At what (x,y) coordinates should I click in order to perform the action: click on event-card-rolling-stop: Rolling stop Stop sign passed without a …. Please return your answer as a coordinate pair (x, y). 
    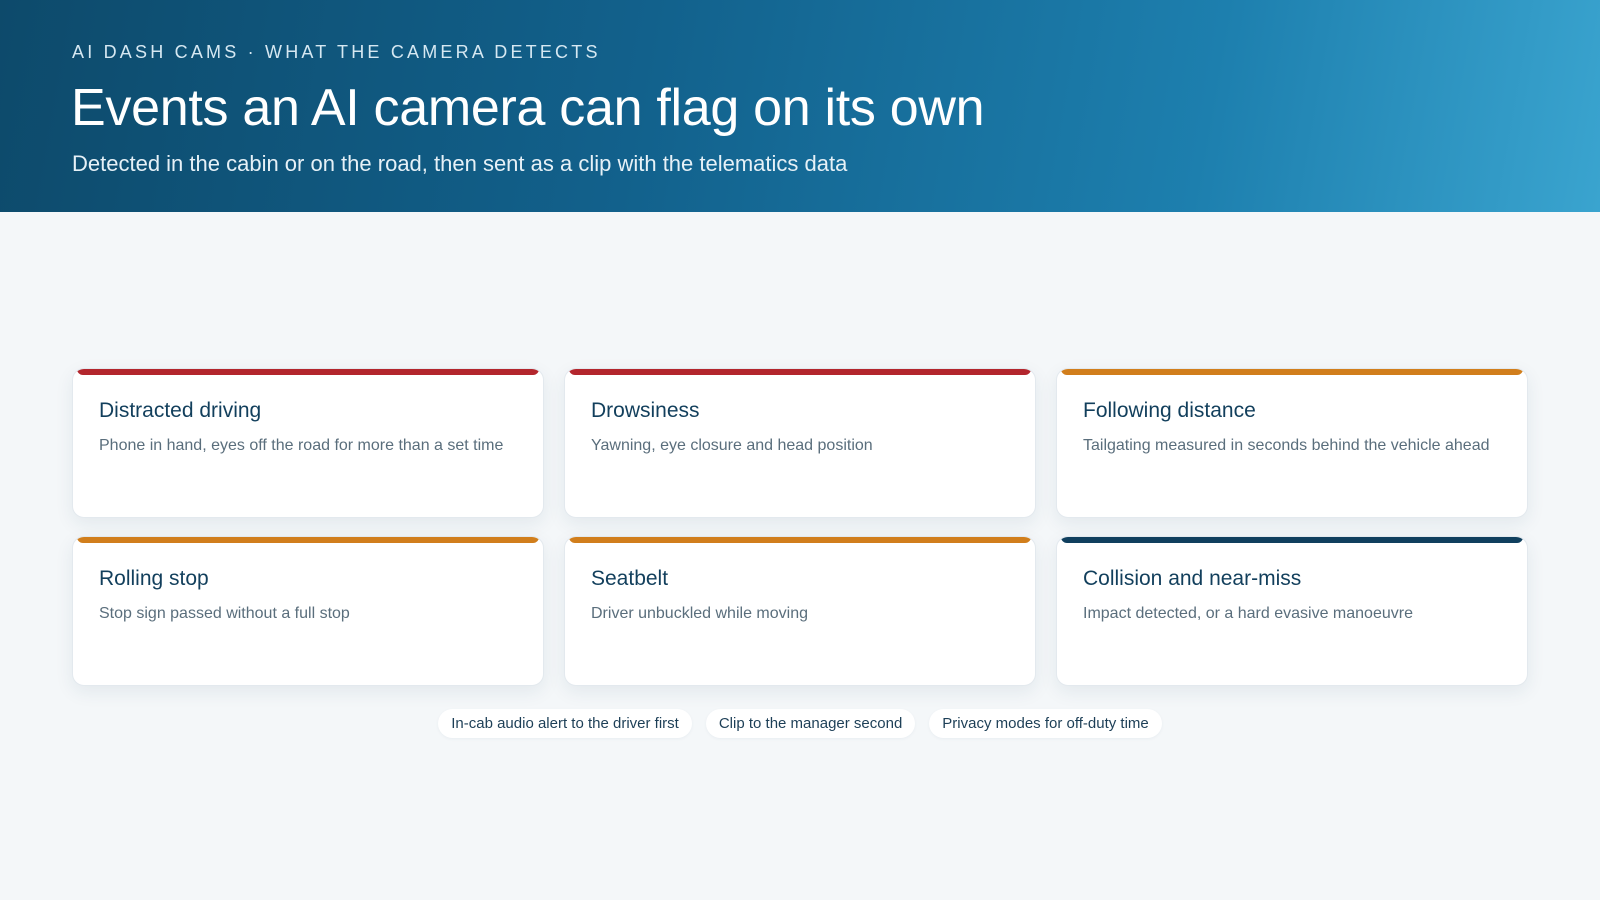
    Looking at the image, I should click on (308, 611).